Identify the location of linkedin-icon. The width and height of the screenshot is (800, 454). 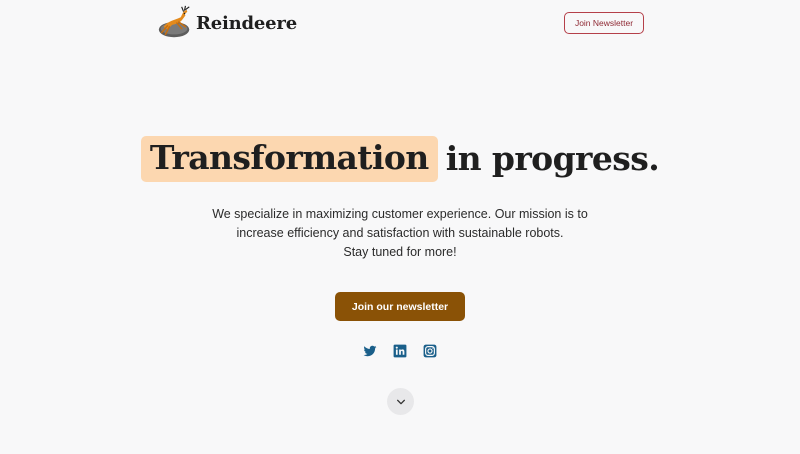
(400, 351).